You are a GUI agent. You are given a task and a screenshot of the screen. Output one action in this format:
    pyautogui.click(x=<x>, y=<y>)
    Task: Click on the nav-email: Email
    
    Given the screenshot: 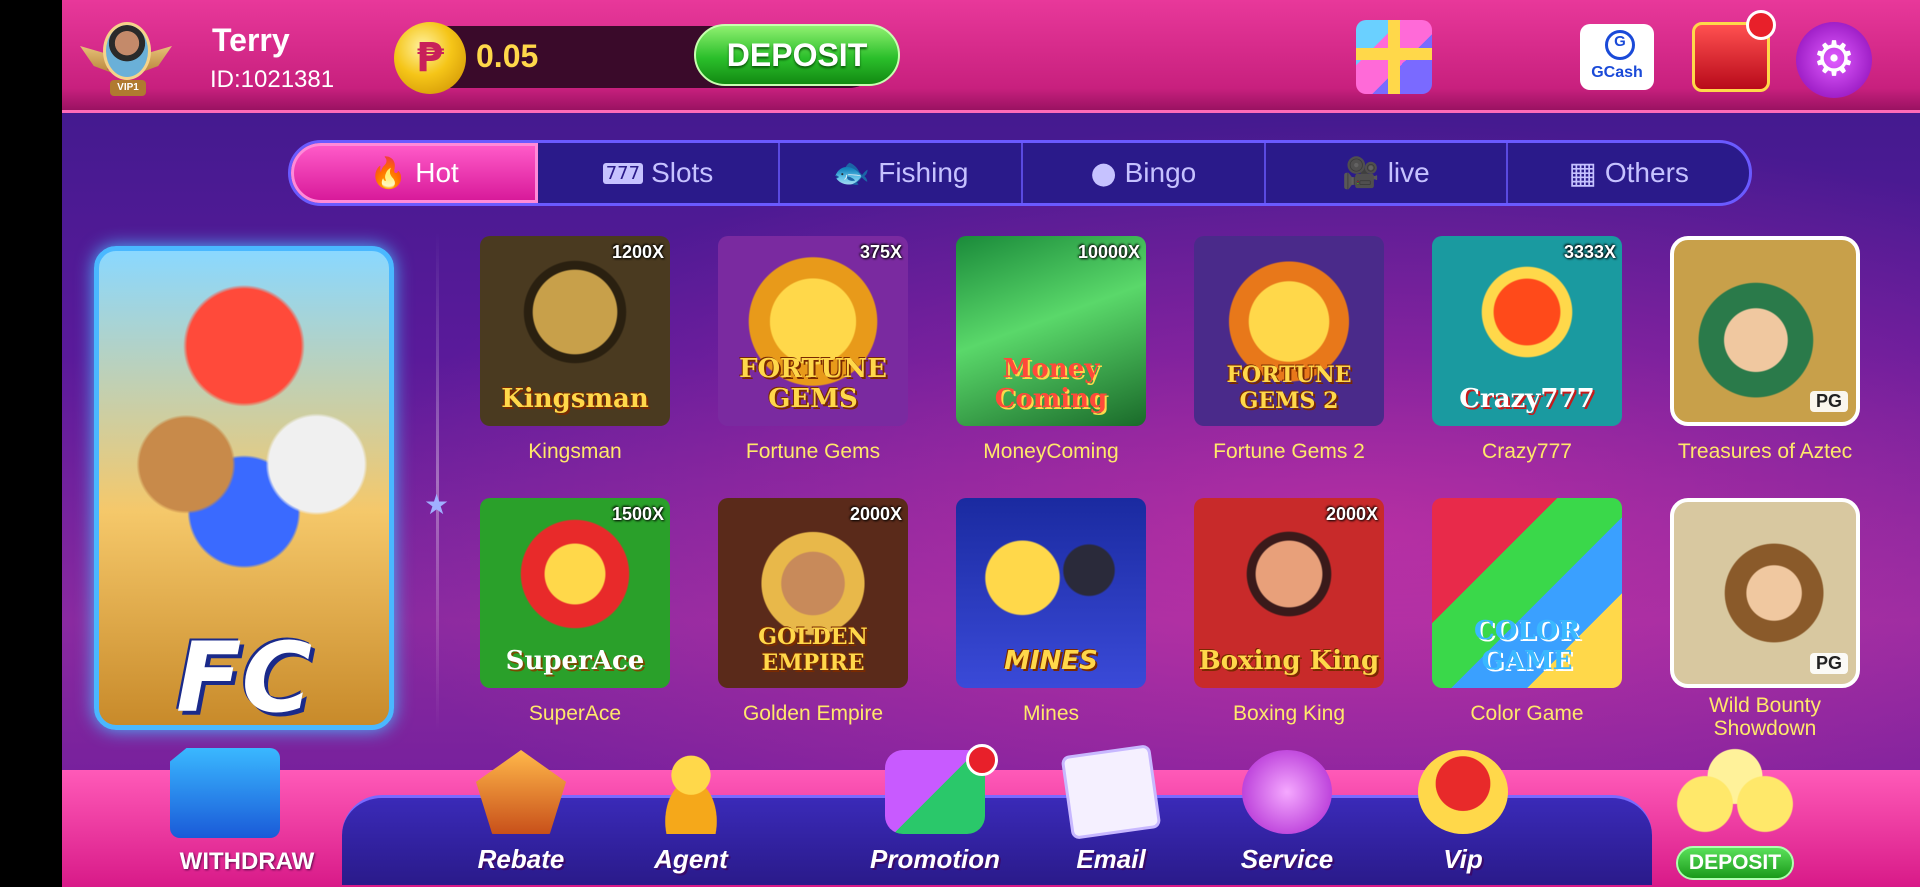 What is the action you would take?
    pyautogui.click(x=1111, y=812)
    